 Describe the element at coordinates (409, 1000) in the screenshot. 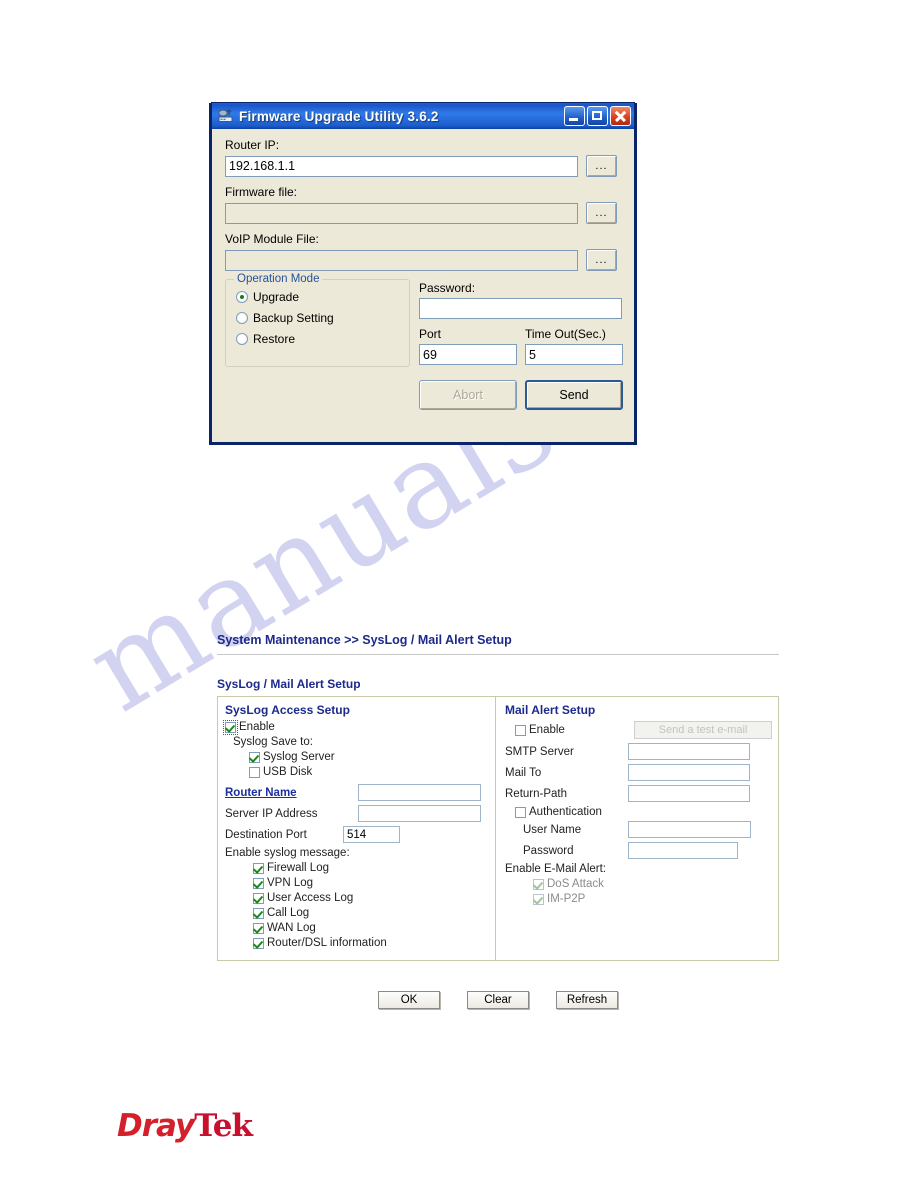

I see `ok-button: OK` at that location.